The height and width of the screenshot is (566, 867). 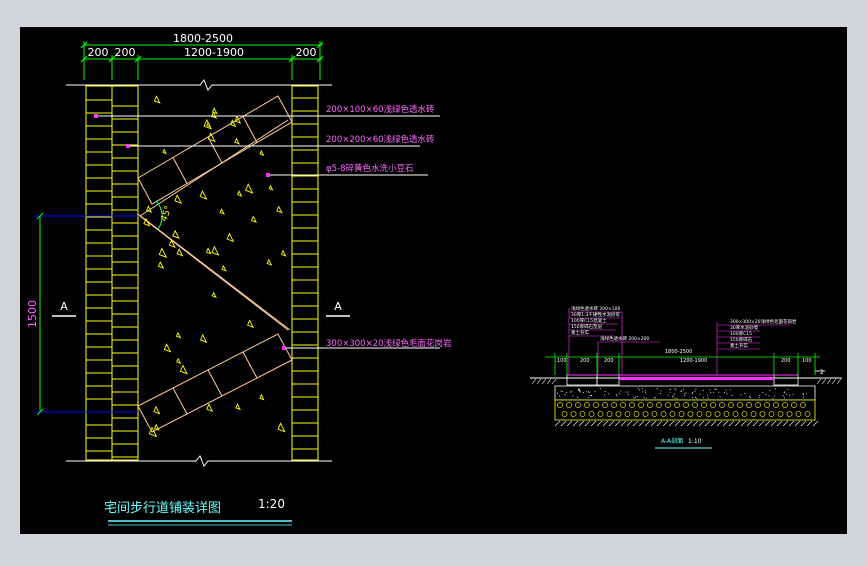 What do you see at coordinates (693, 361) in the screenshot?
I see `svg-text: 1200-1900` at bounding box center [693, 361].